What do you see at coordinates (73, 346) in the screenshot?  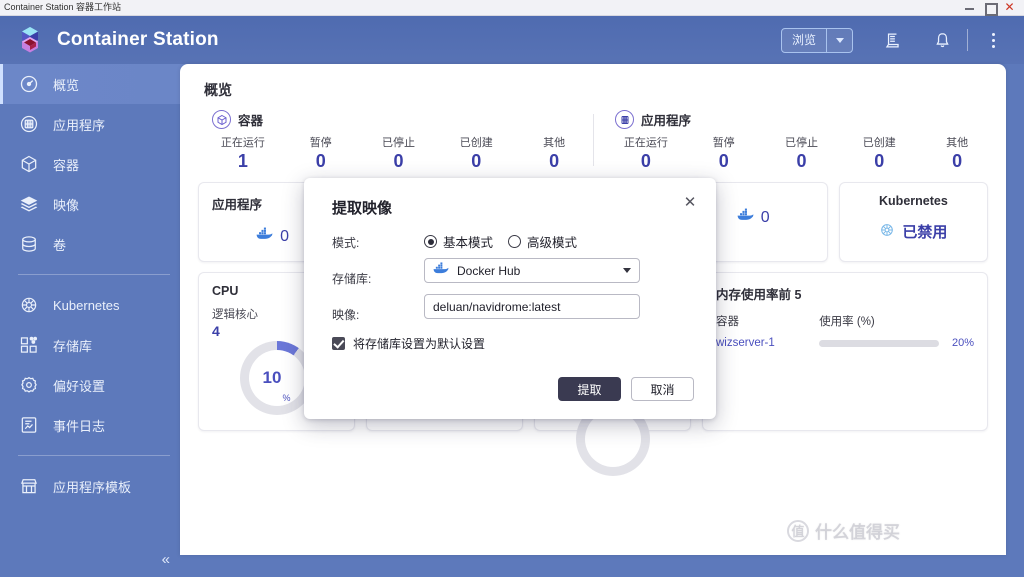 I see `sidebar-label-repository: 存储库` at bounding box center [73, 346].